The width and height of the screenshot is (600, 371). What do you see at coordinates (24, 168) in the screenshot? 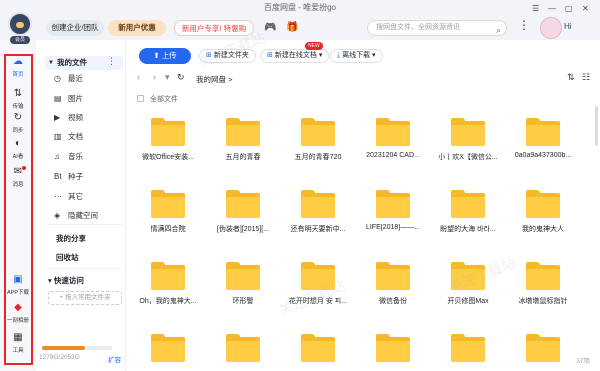
I see `unread-dot` at bounding box center [24, 168].